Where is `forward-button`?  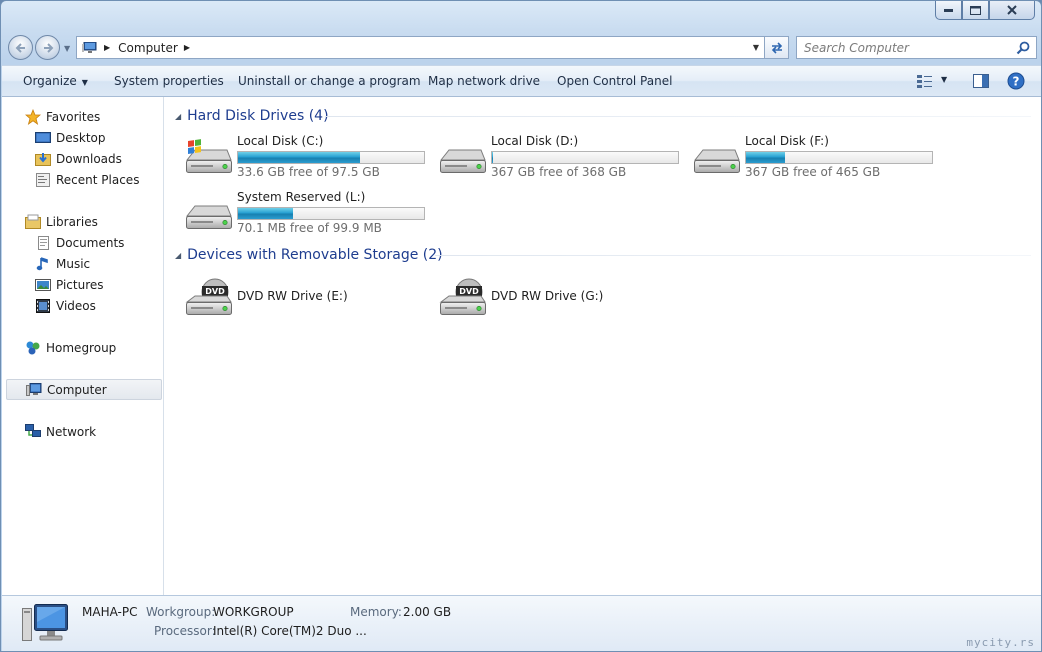
forward-button is located at coordinates (47, 47).